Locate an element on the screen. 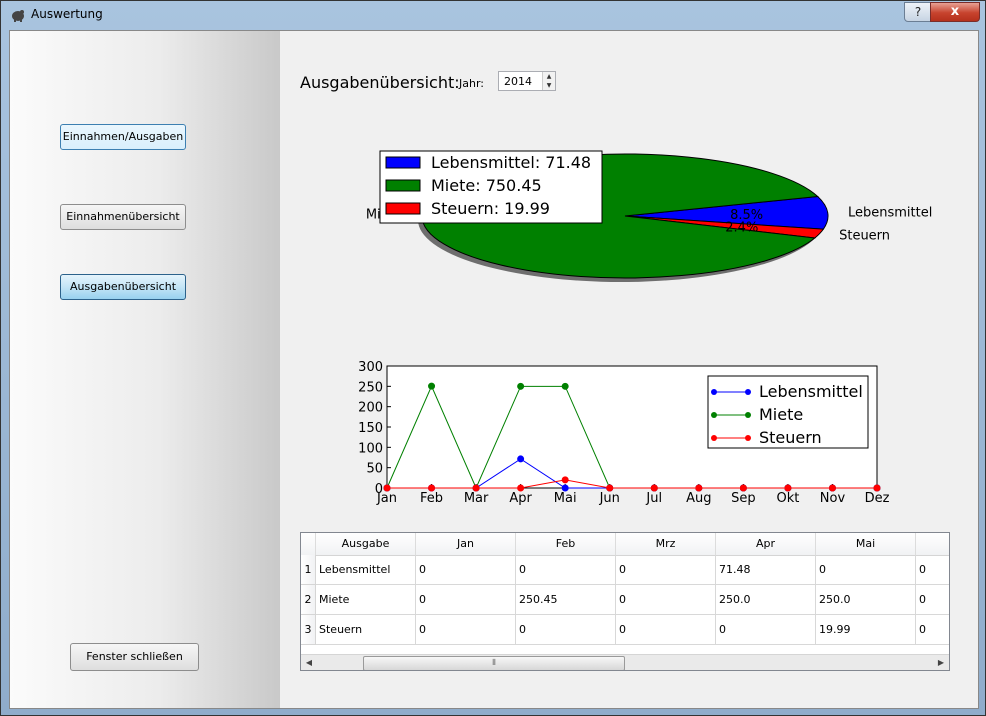 This screenshot has height=716, width=986. window-title: Auswertung is located at coordinates (67, 14).